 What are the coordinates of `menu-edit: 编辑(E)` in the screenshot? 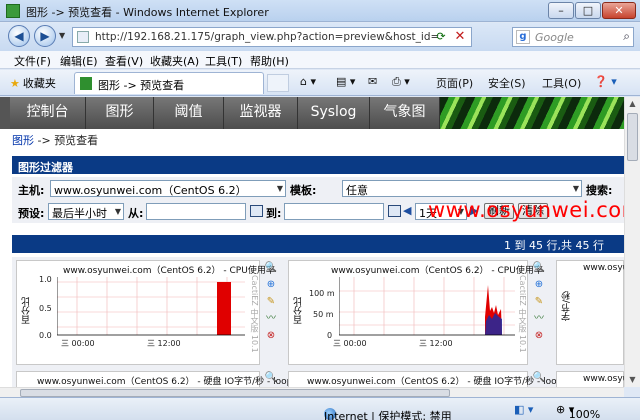 It's located at (79, 61).